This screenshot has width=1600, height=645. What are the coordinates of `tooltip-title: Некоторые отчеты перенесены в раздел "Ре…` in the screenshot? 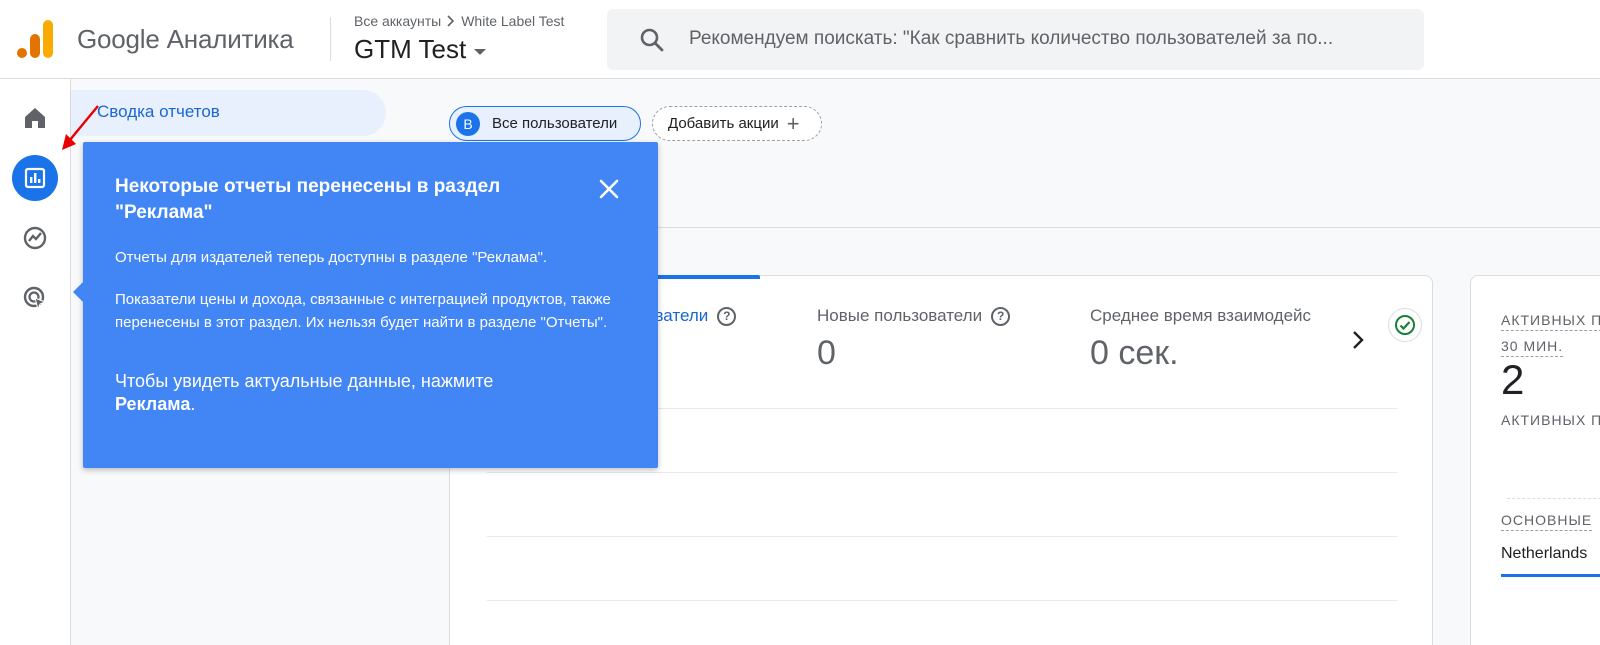 It's located at (308, 199).